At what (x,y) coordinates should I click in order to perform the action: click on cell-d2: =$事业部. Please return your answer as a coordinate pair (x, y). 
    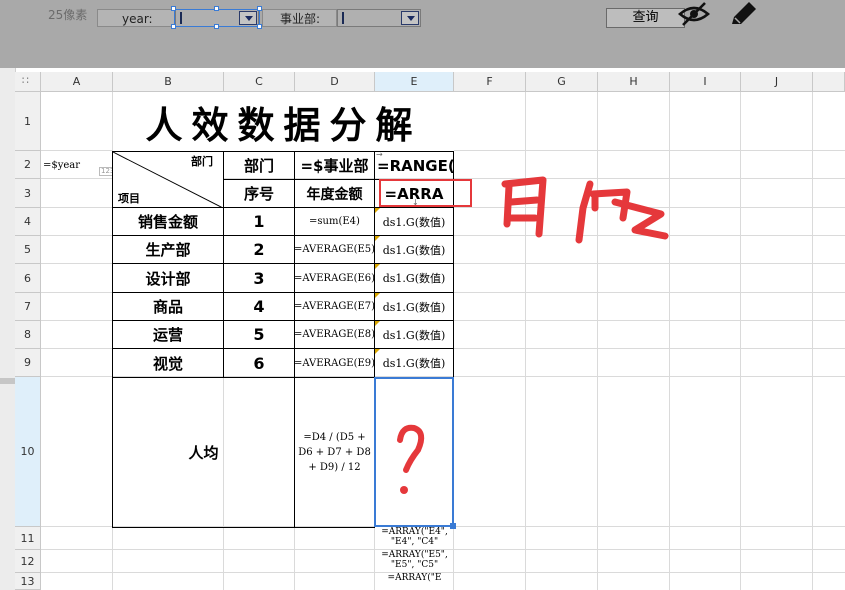
    Looking at the image, I should click on (334, 165).